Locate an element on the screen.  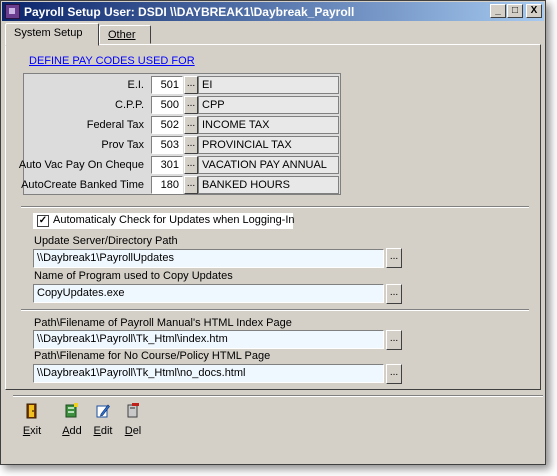
pay-code-desc-prov-tax: PROVINCIAL TAX is located at coordinates (268, 145).